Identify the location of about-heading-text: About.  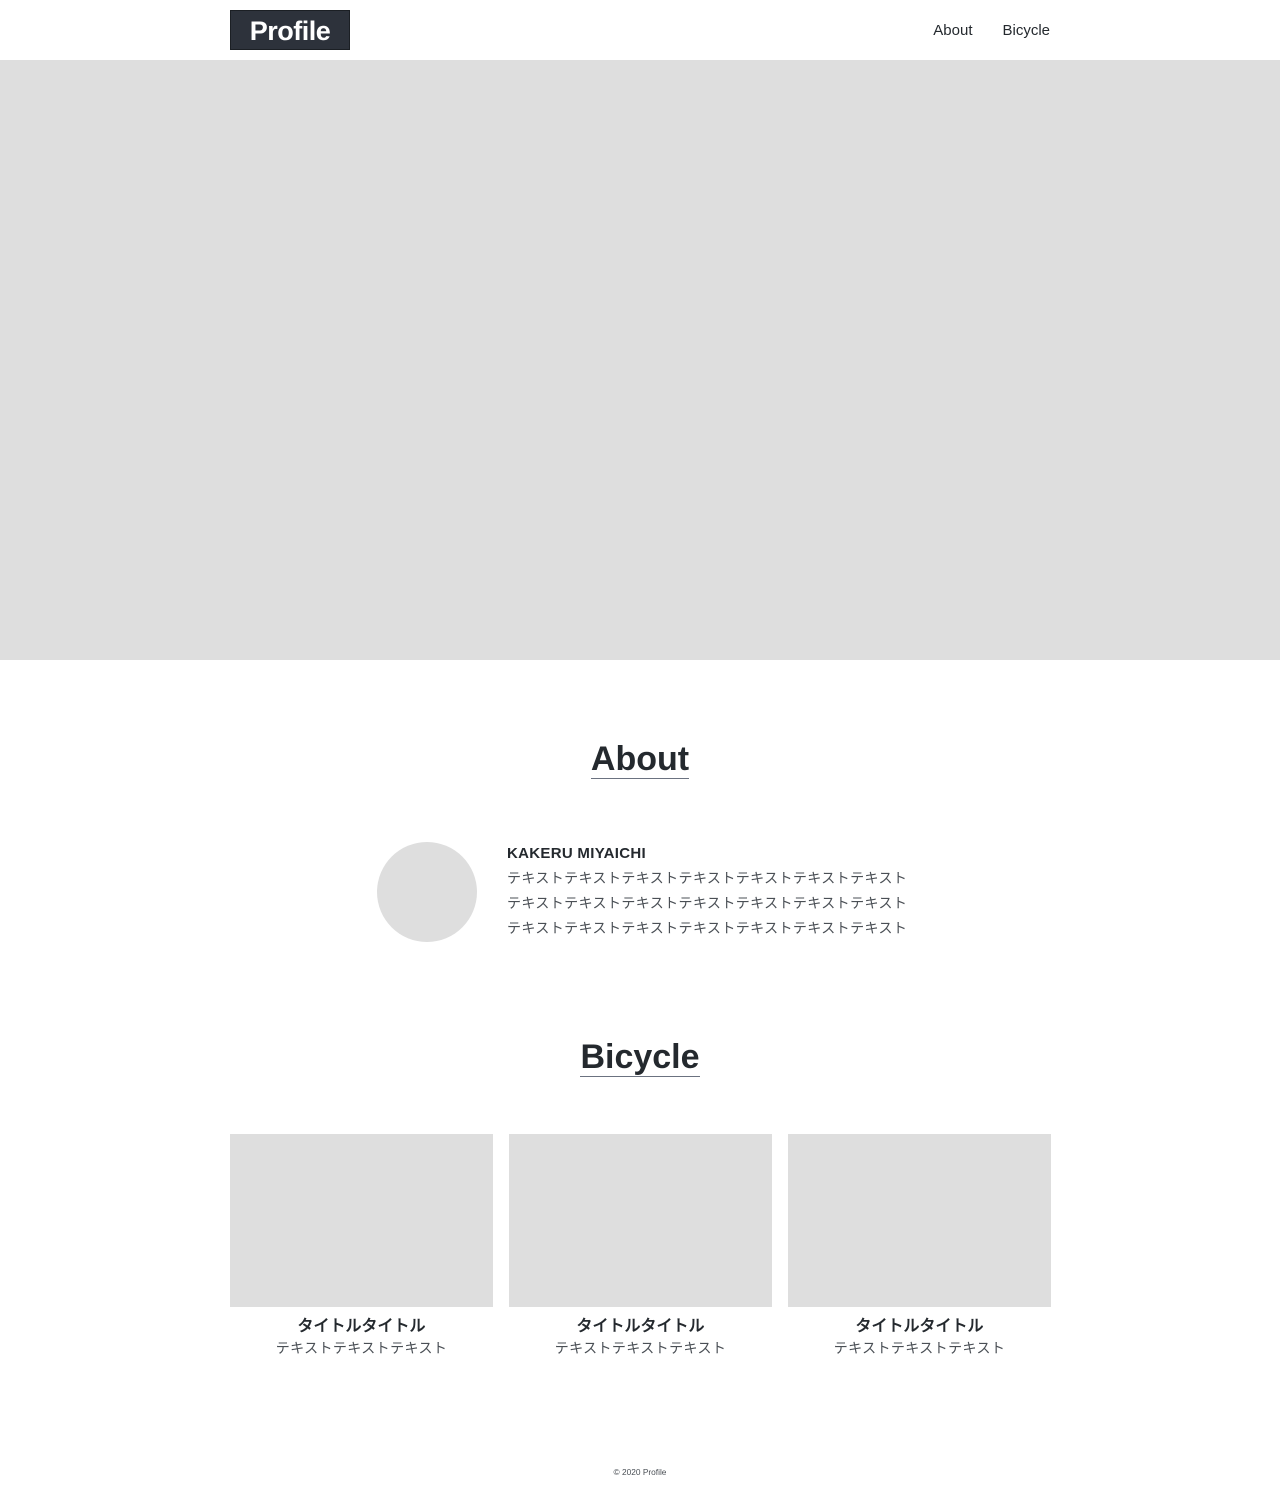
(640, 759).